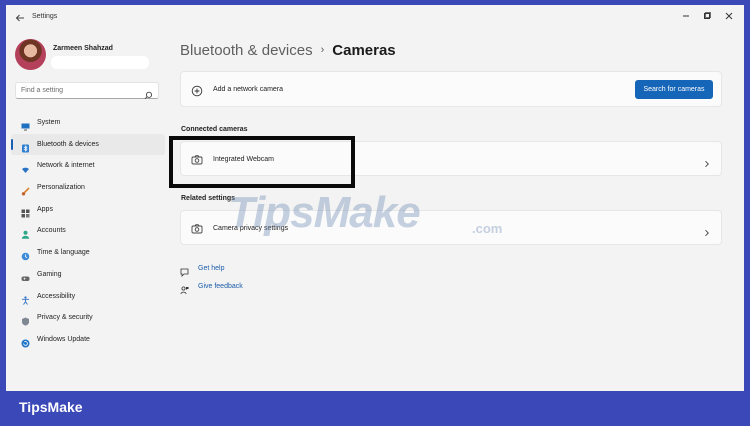 This screenshot has width=750, height=426. Describe the element at coordinates (65, 318) in the screenshot. I see `sidebar-item-label: Privacy & security` at that location.